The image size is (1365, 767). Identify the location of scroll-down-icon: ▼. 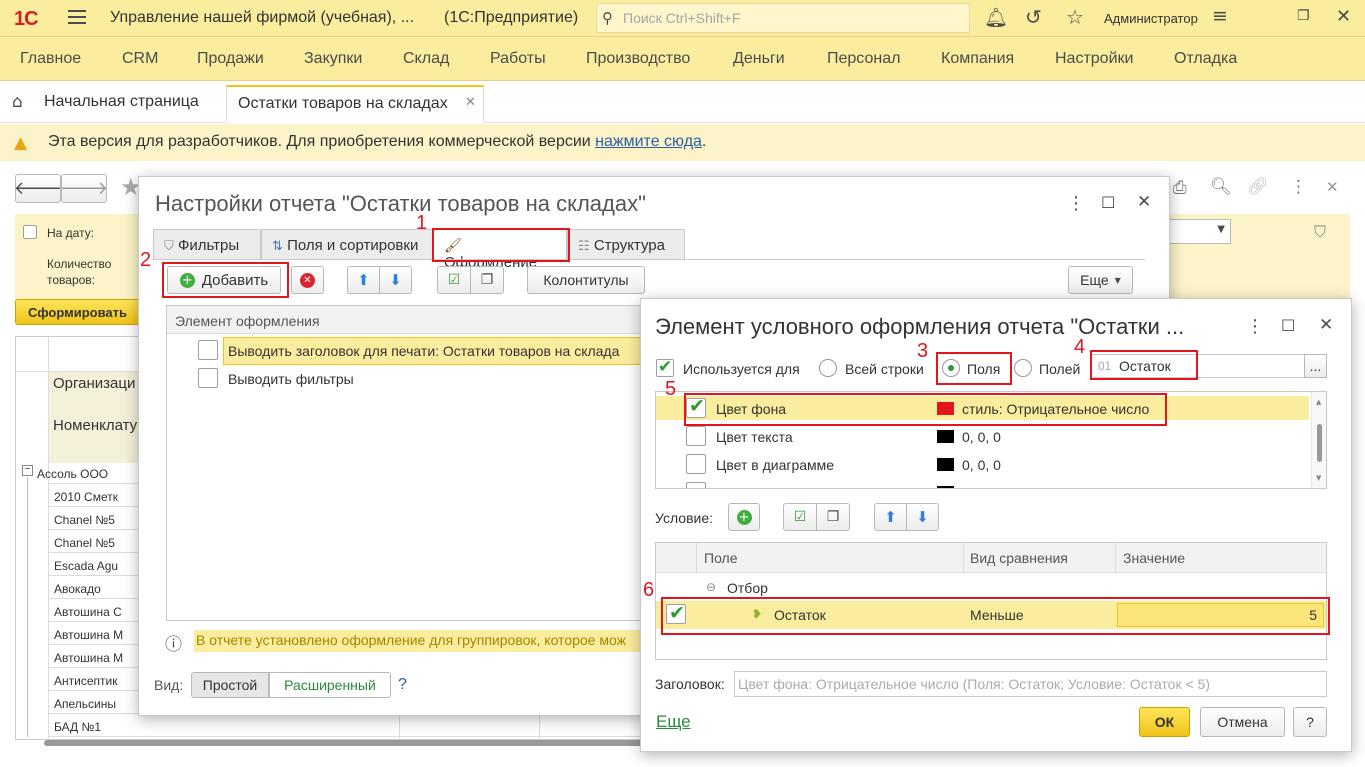
(1318, 478).